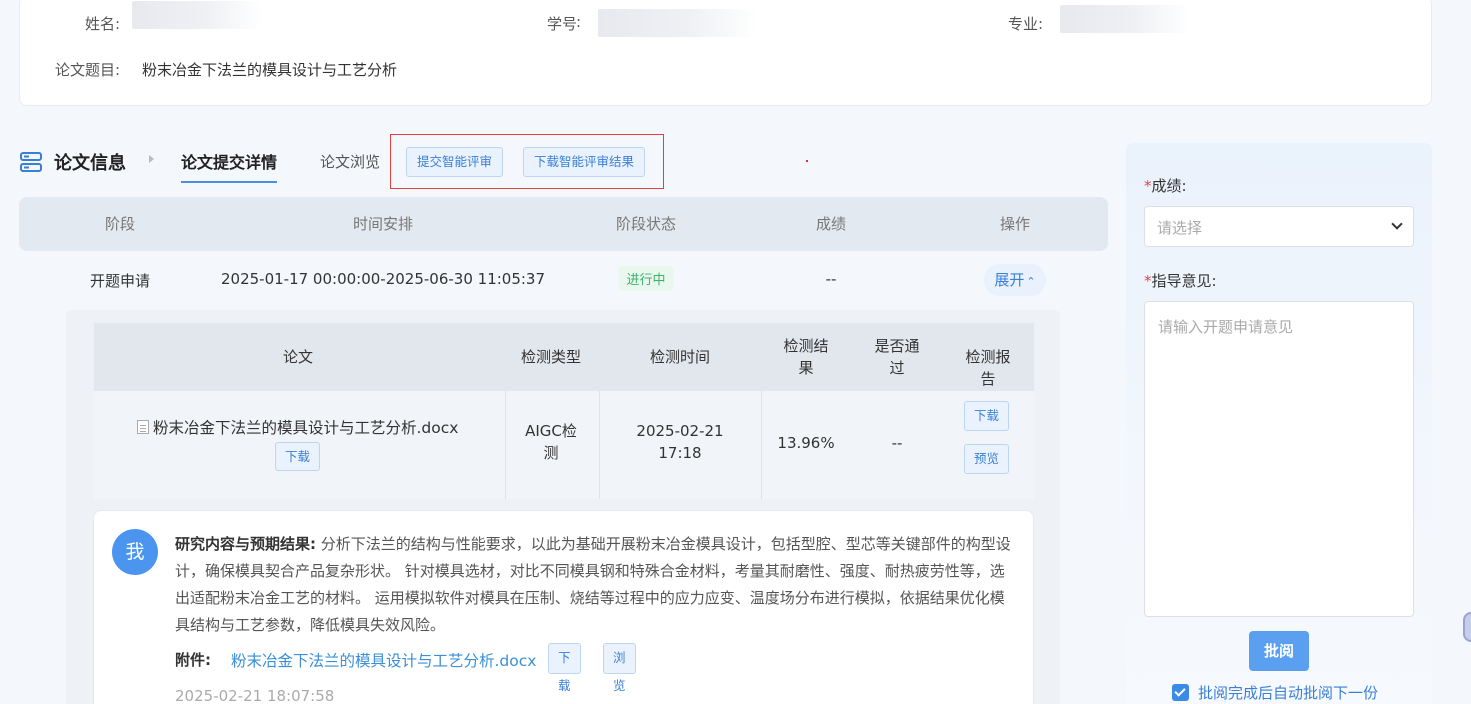  I want to click on detection-table-header: 论文 检测类型 检测时间 检测结果 是否通过 检测报告, so click(564, 357).